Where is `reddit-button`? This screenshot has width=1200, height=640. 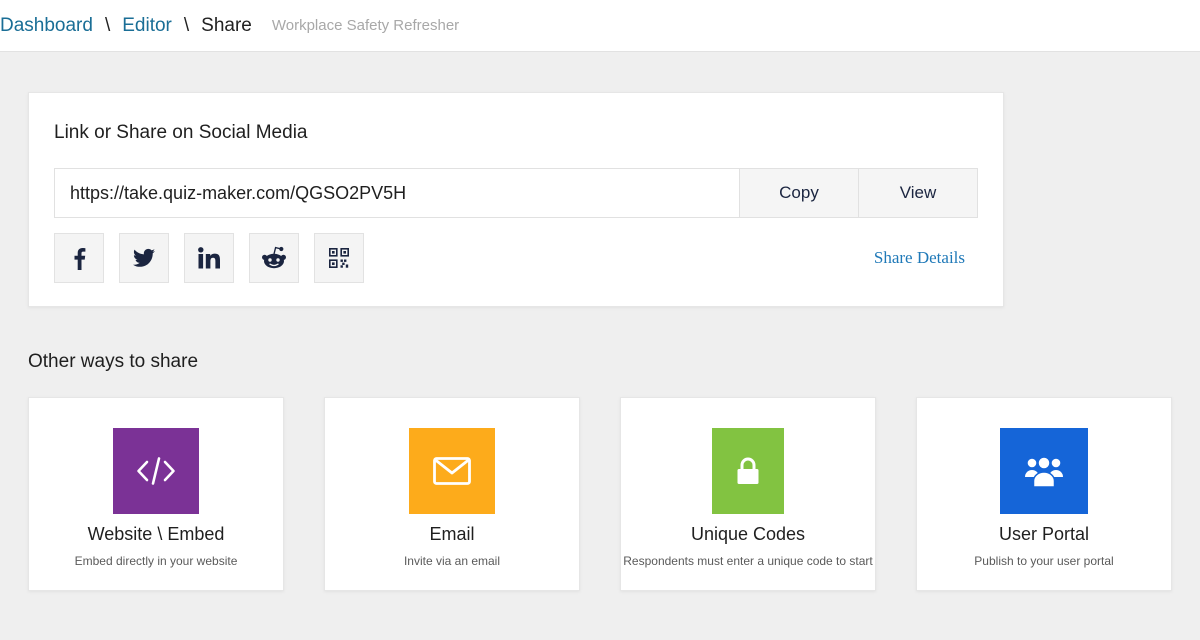
reddit-button is located at coordinates (274, 258).